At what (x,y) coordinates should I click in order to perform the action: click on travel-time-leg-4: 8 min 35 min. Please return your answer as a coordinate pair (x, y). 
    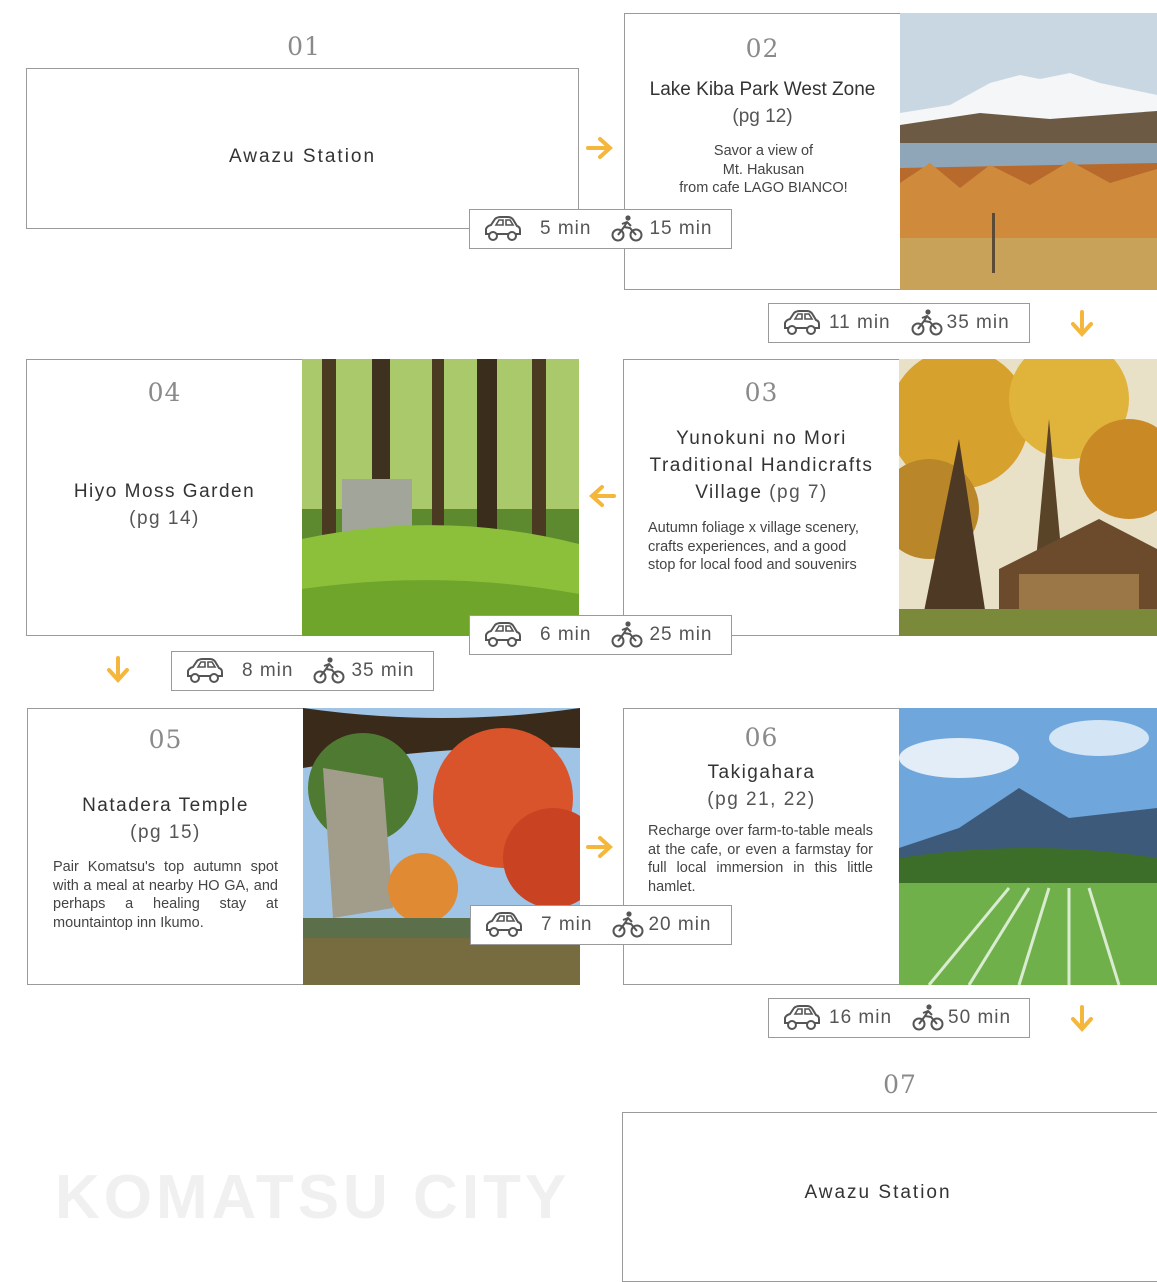
    Looking at the image, I should click on (302, 671).